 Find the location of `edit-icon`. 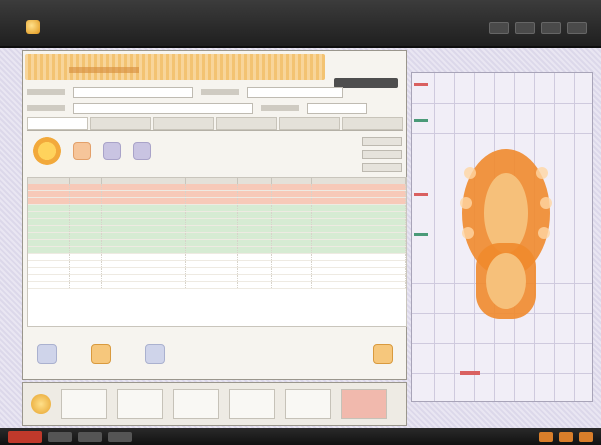

edit-icon is located at coordinates (101, 354).